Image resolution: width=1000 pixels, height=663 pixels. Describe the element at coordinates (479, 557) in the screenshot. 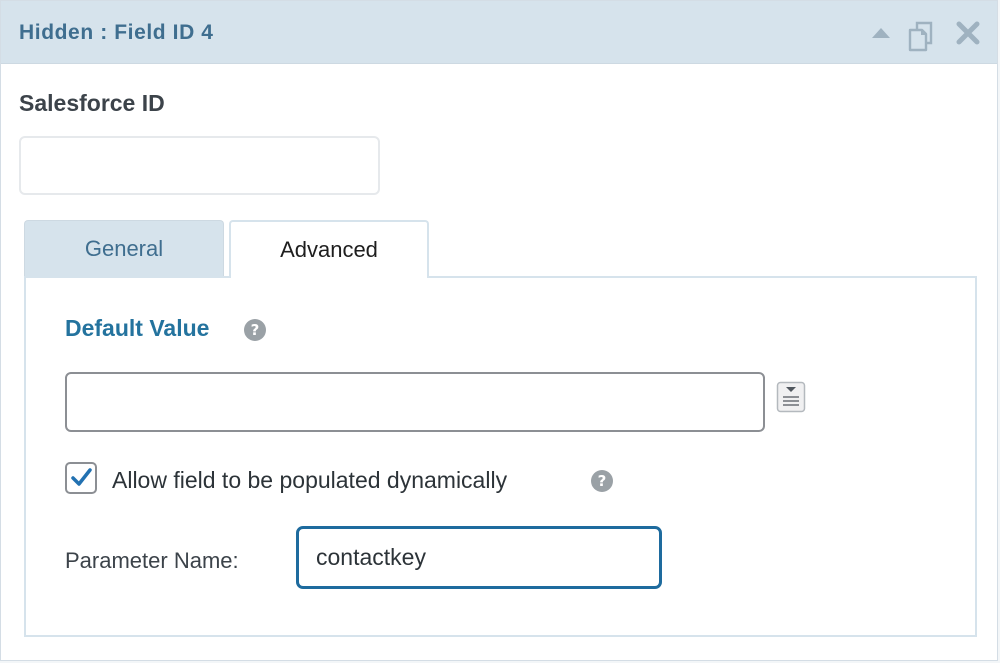

I see `parameter-name-input` at that location.